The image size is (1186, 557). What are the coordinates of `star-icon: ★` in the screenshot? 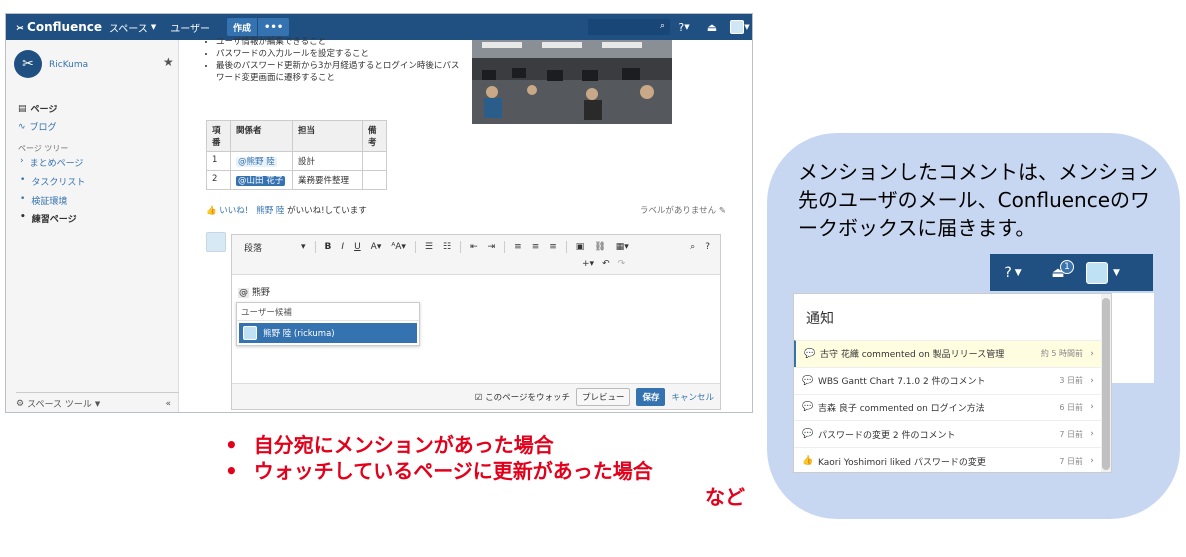 It's located at (168, 62).